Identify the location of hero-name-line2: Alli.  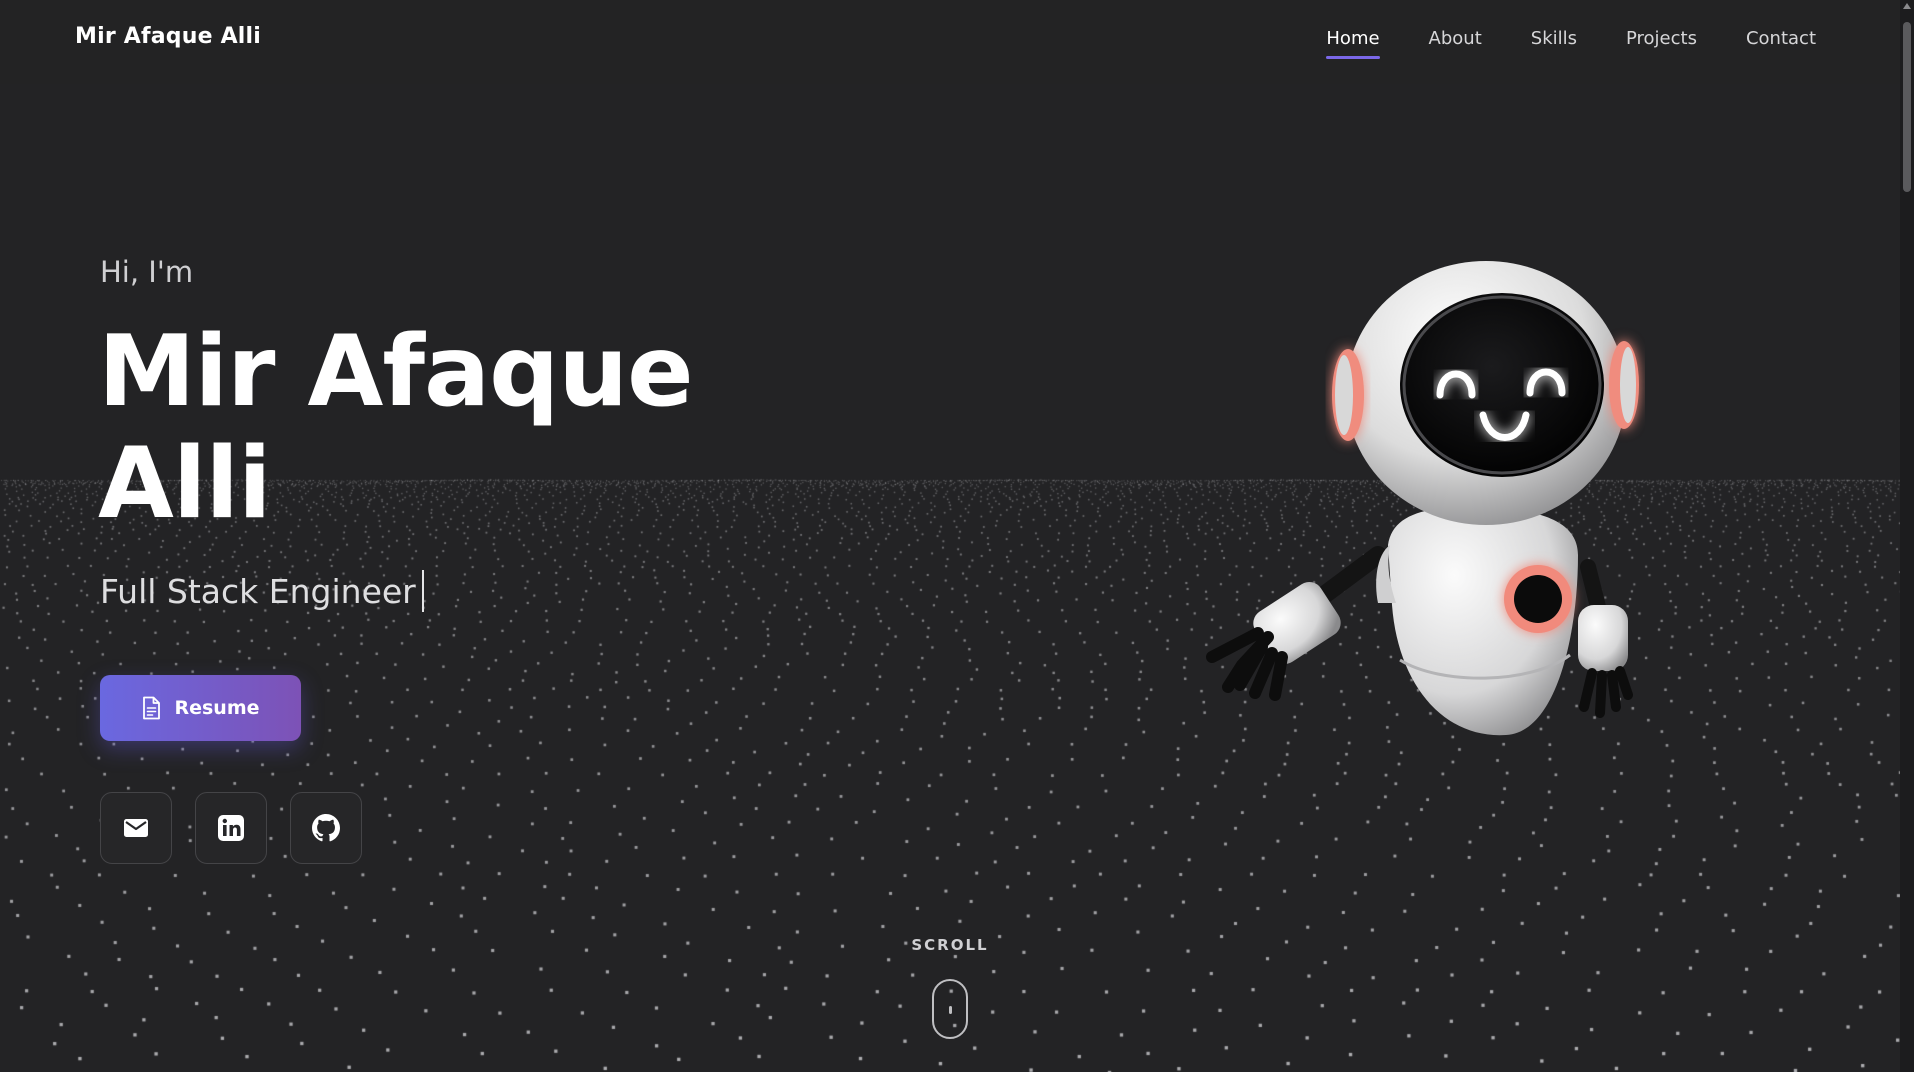
(185, 484).